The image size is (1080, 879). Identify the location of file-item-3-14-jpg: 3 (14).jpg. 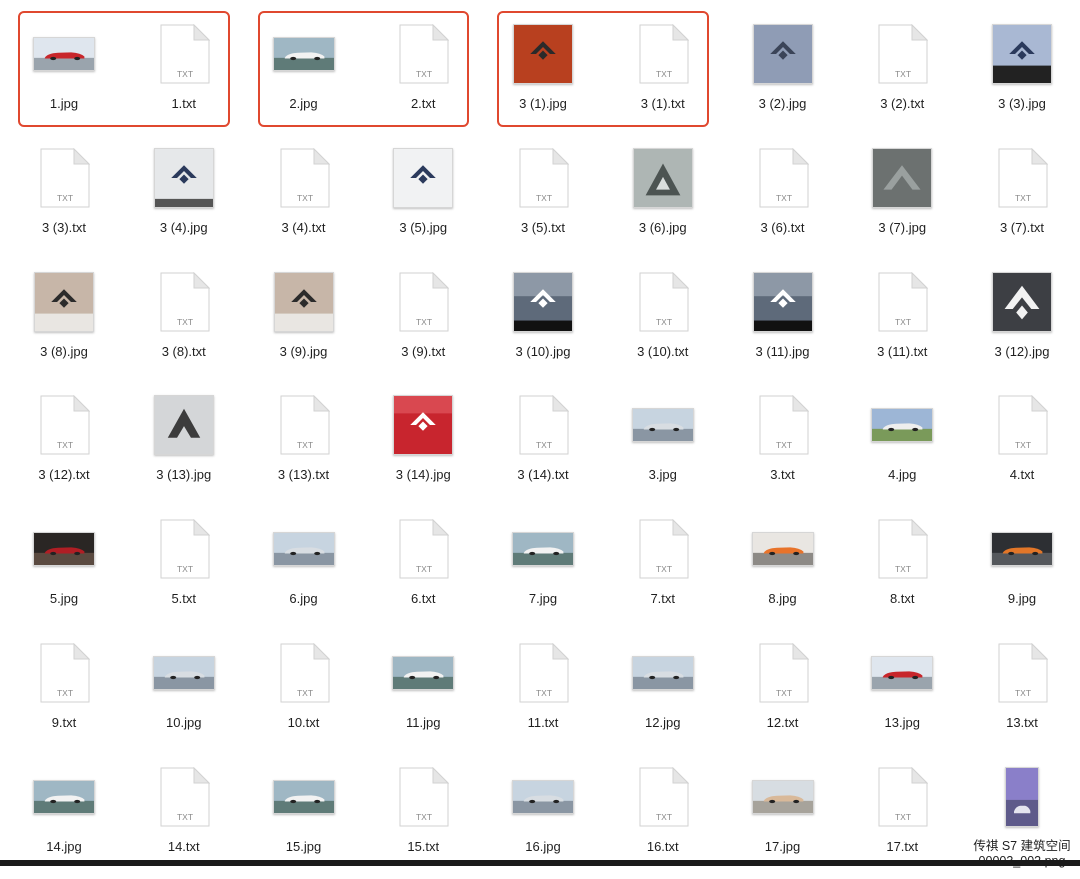
(423, 445).